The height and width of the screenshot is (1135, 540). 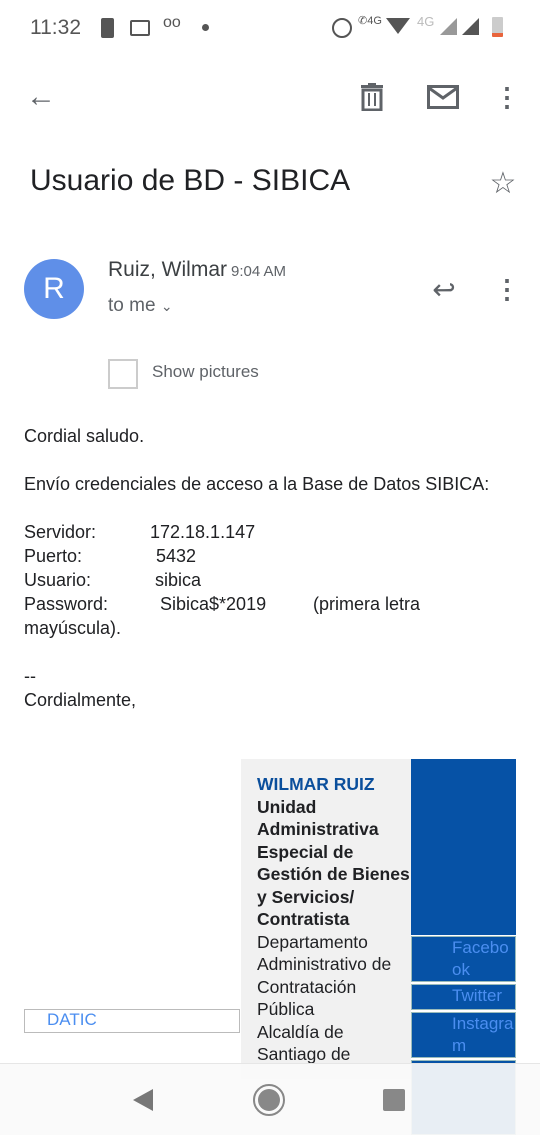 I want to click on status-bar: 11:32 oo ✆4G 4G, so click(x=270, y=28).